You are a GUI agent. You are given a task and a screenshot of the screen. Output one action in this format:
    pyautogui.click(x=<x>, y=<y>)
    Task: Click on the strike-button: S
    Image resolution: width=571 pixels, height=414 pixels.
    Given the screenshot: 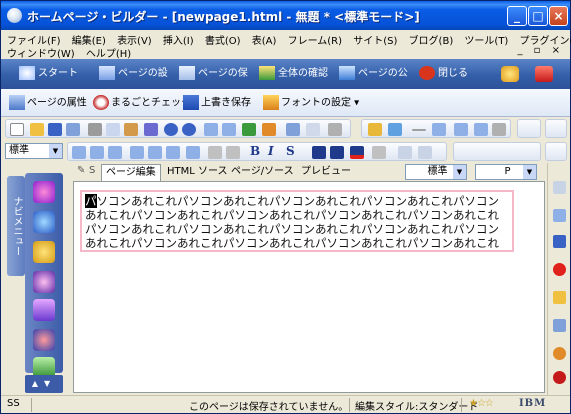 What is the action you would take?
    pyautogui.click(x=290, y=151)
    